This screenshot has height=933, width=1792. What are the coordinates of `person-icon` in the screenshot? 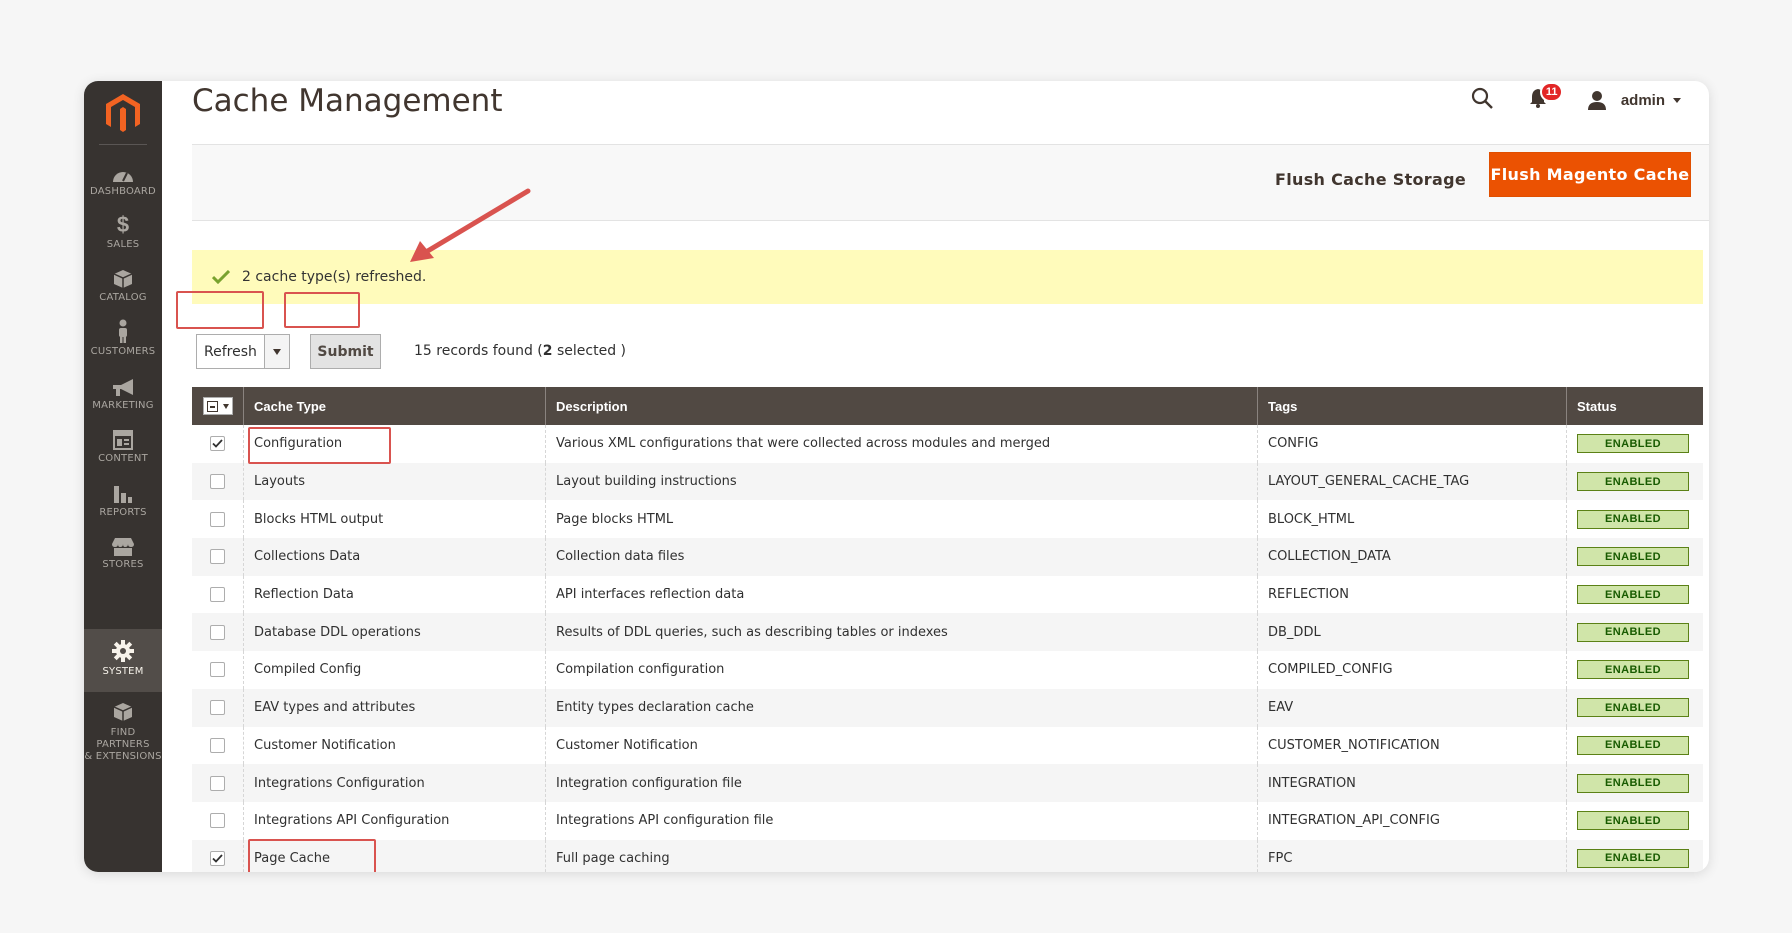 It's located at (123, 330).